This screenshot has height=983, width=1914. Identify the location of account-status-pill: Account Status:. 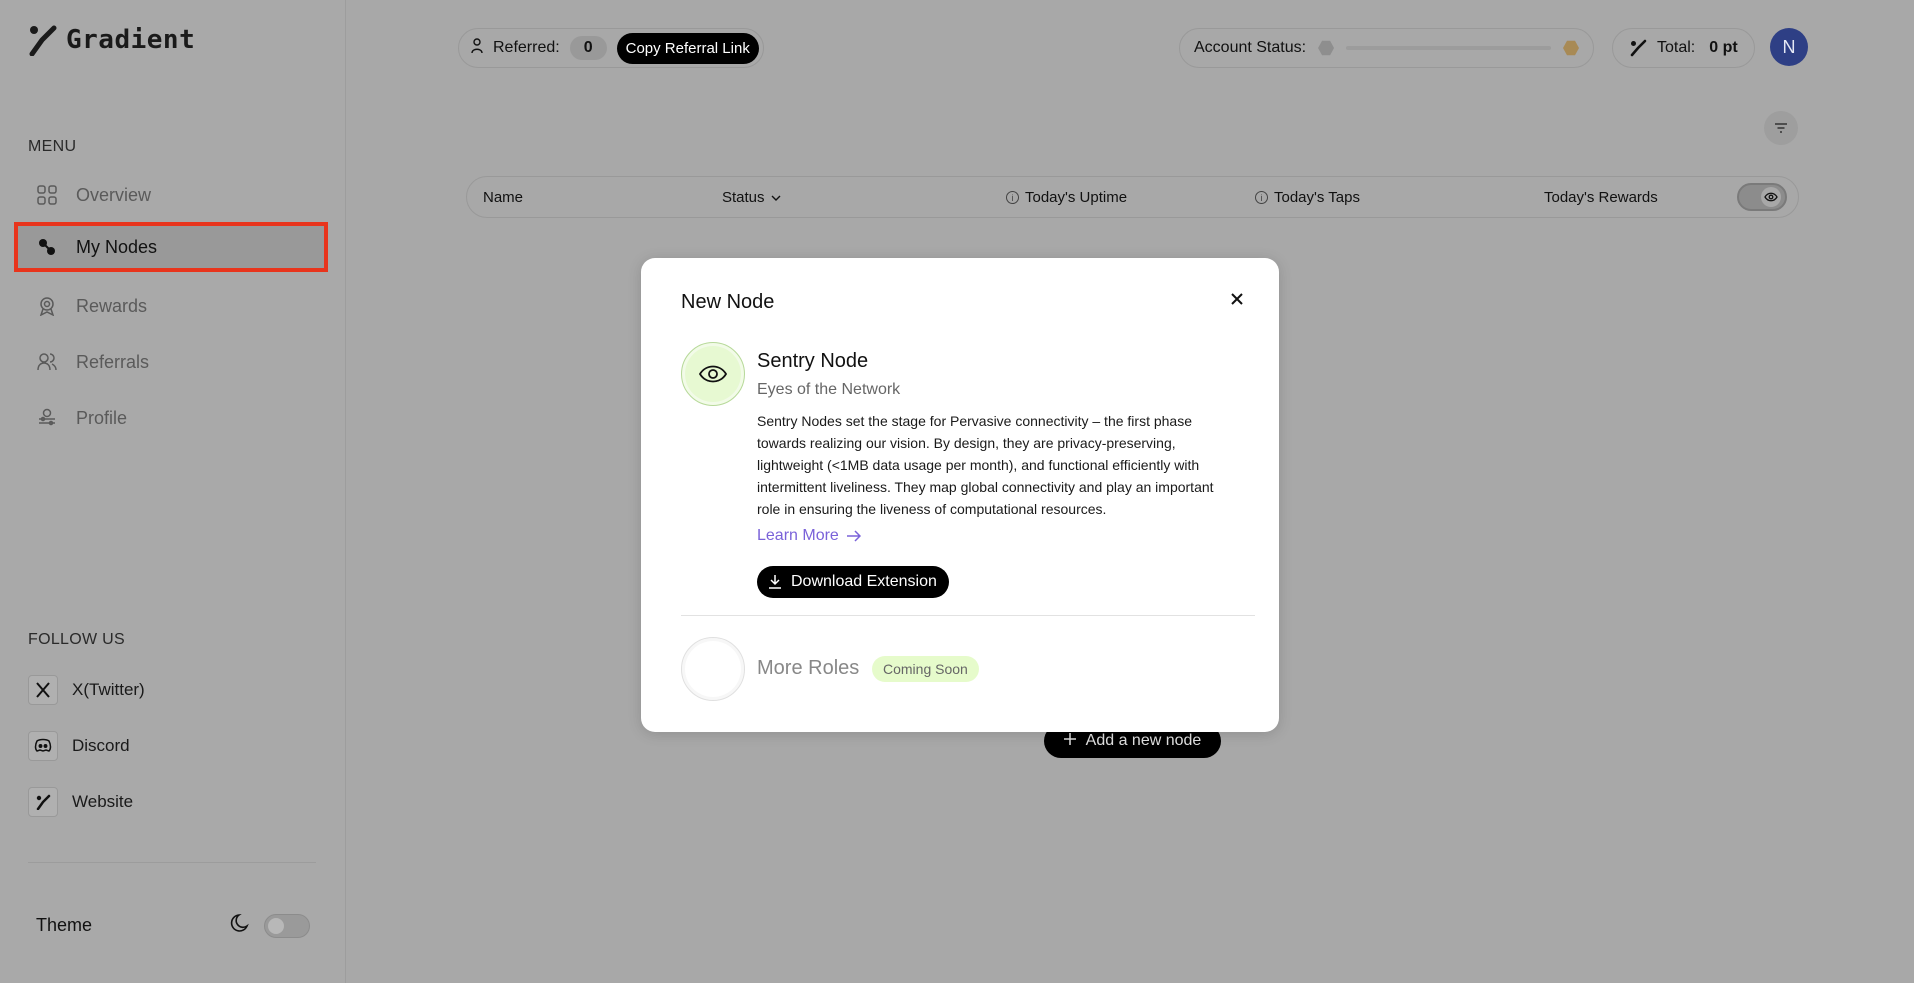
(1386, 48).